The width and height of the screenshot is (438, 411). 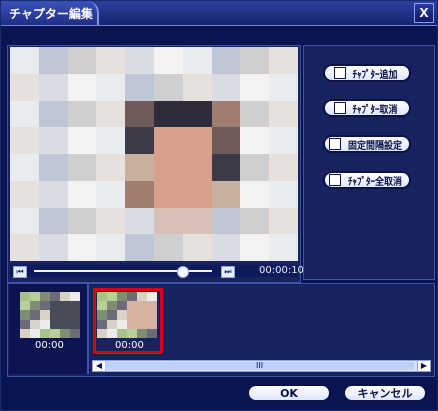 I want to click on remove-chapter-button: ﾁｬﾌﾟﾀｰ取消, so click(x=367, y=108).